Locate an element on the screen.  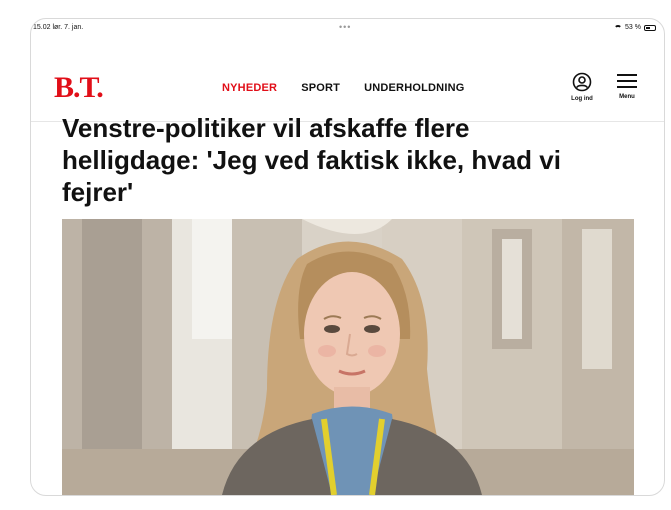
main-nav: NYHEDER SPORT UNDERHOLDNING is located at coordinates (343, 88).